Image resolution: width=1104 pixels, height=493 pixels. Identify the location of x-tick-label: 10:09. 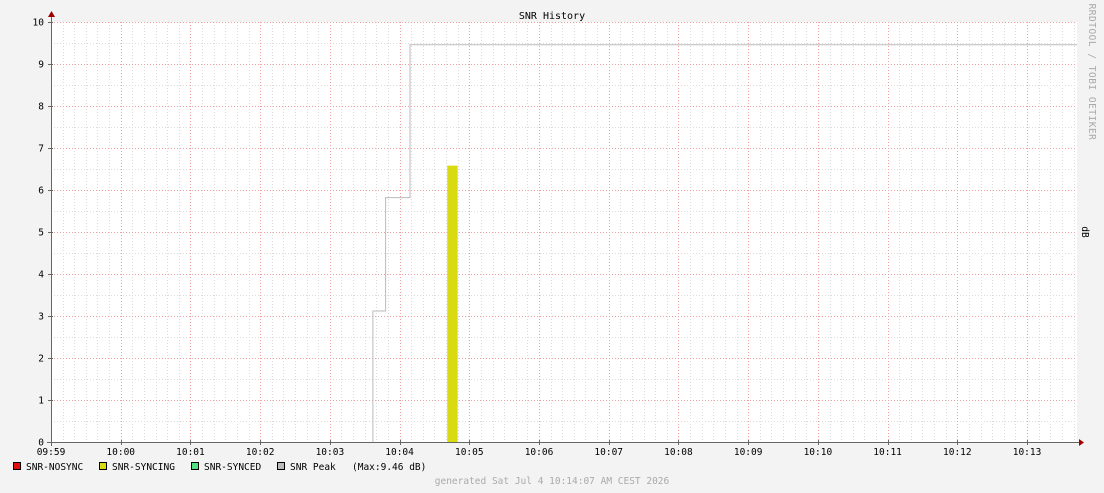
(748, 452).